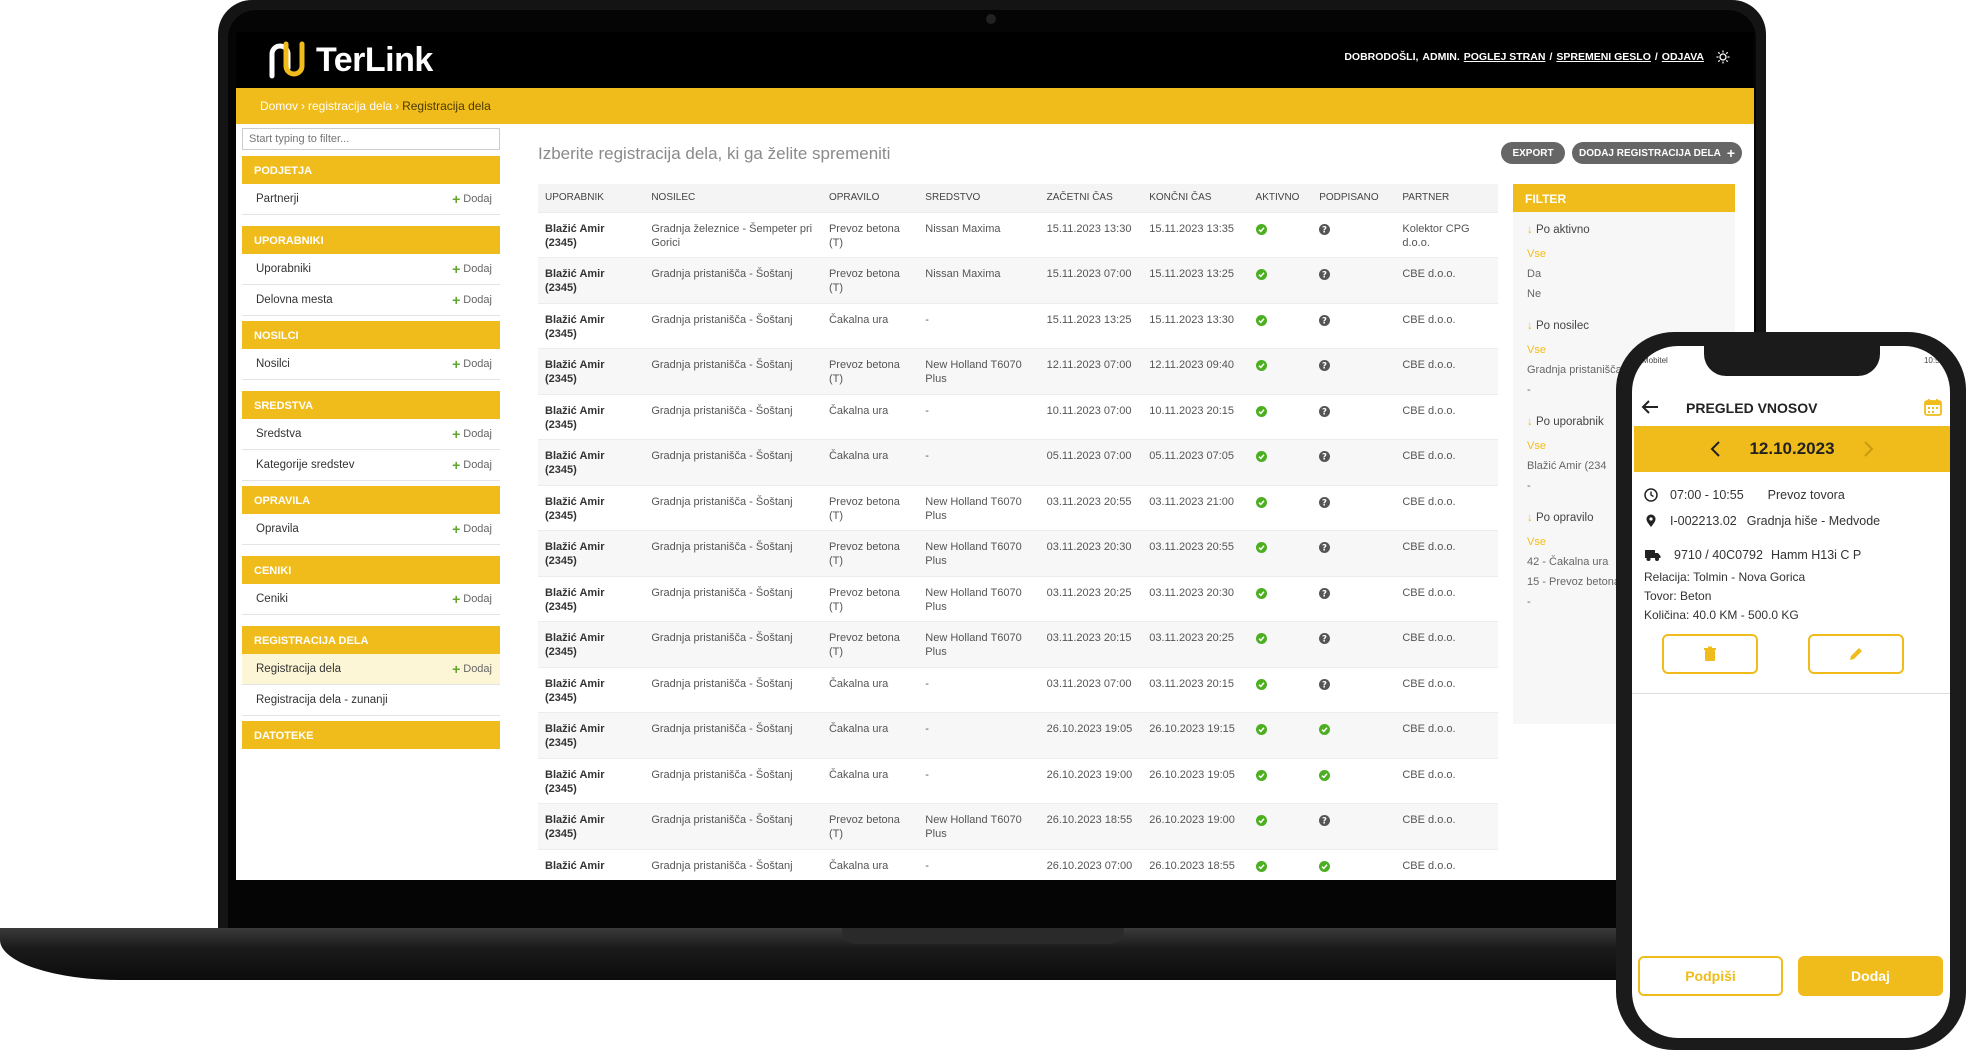 This screenshot has width=1966, height=1060. I want to click on sign-label: Podpiši, so click(1710, 976).